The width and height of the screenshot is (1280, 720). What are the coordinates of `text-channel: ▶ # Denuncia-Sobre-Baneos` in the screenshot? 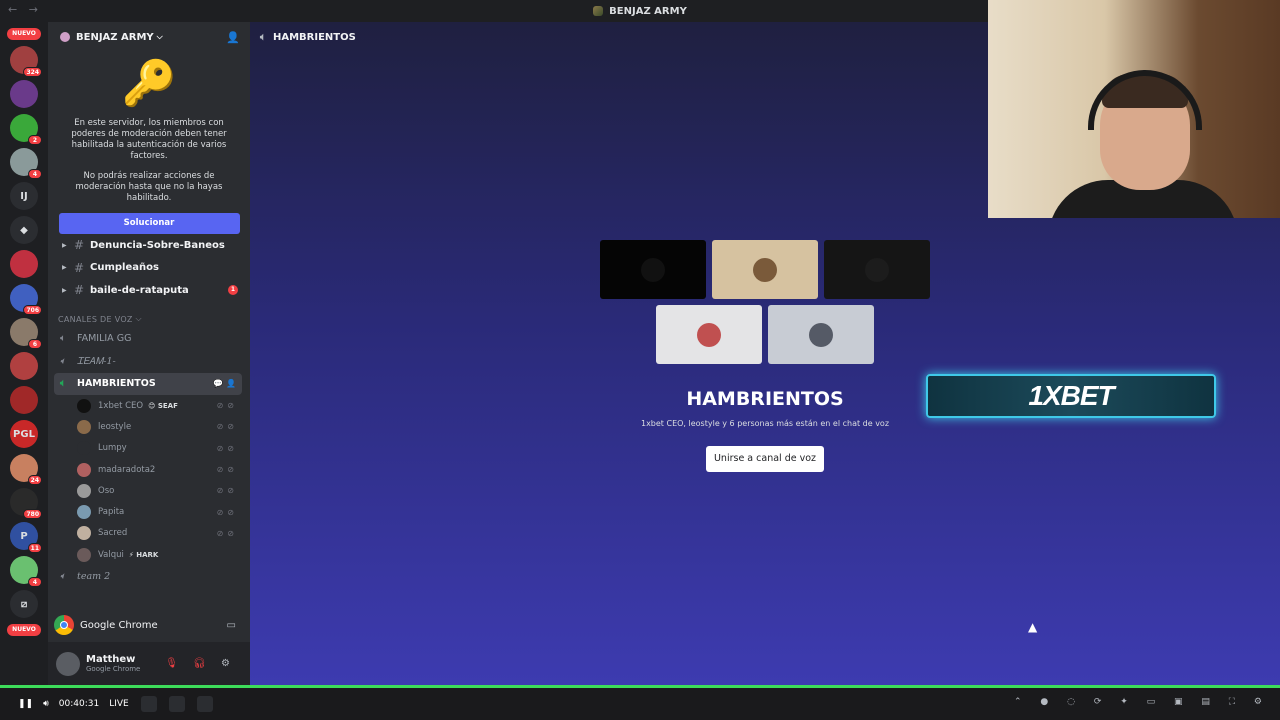 It's located at (149, 245).